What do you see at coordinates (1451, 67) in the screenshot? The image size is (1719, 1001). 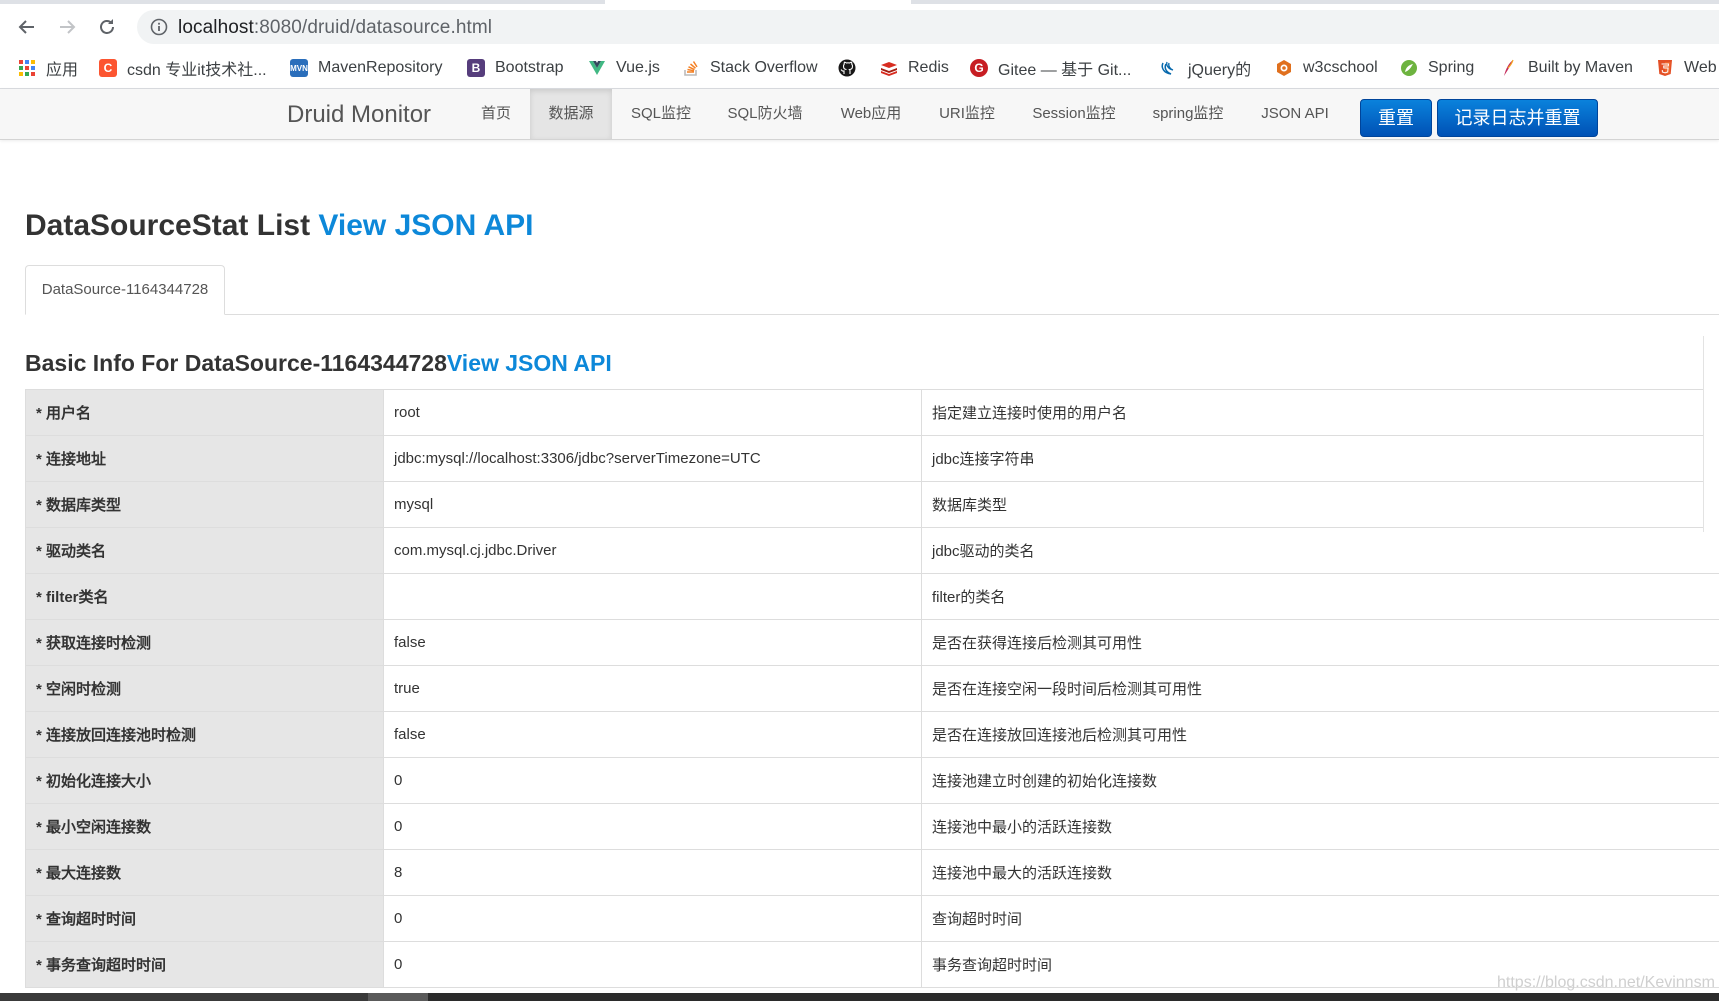 I see `bookmark-label: Spring` at bounding box center [1451, 67].